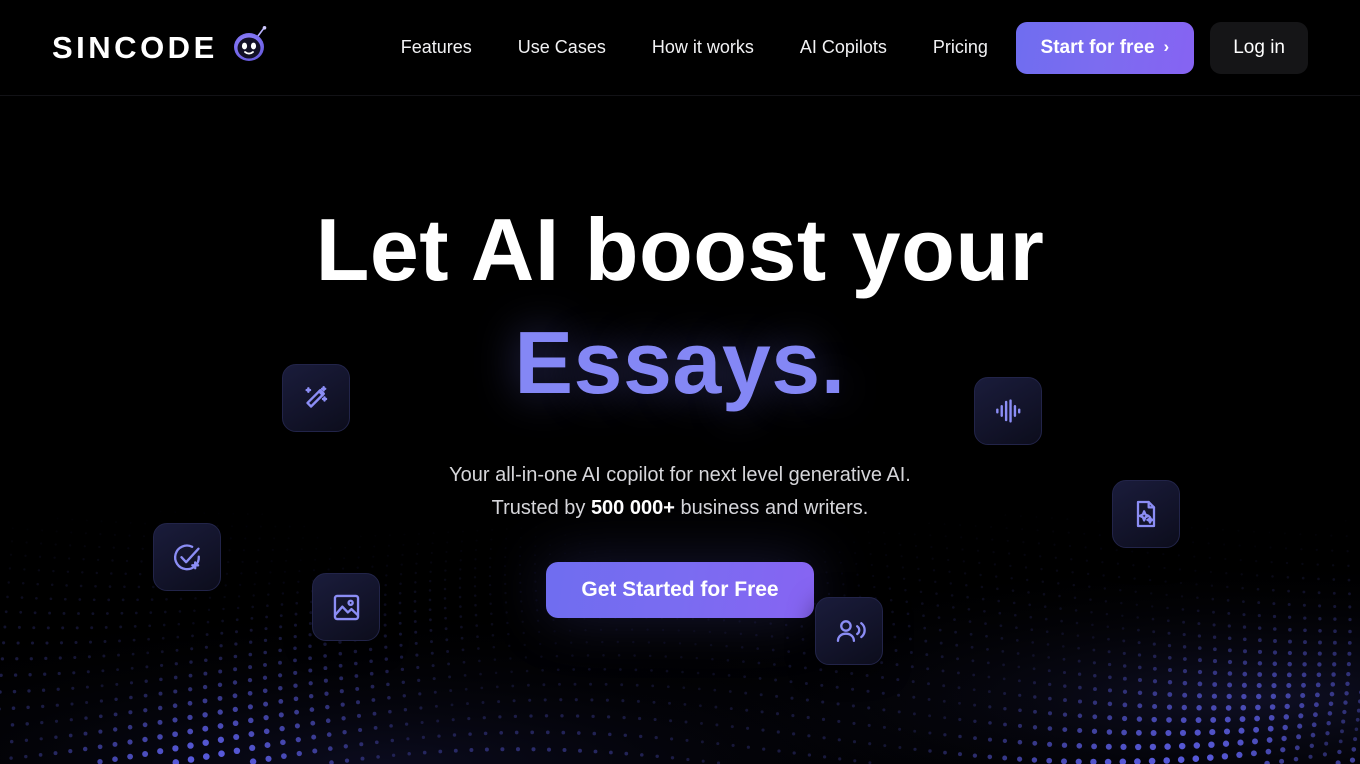 This screenshot has width=1360, height=764. I want to click on start-for-free-button: Start for free ›, so click(1105, 47).